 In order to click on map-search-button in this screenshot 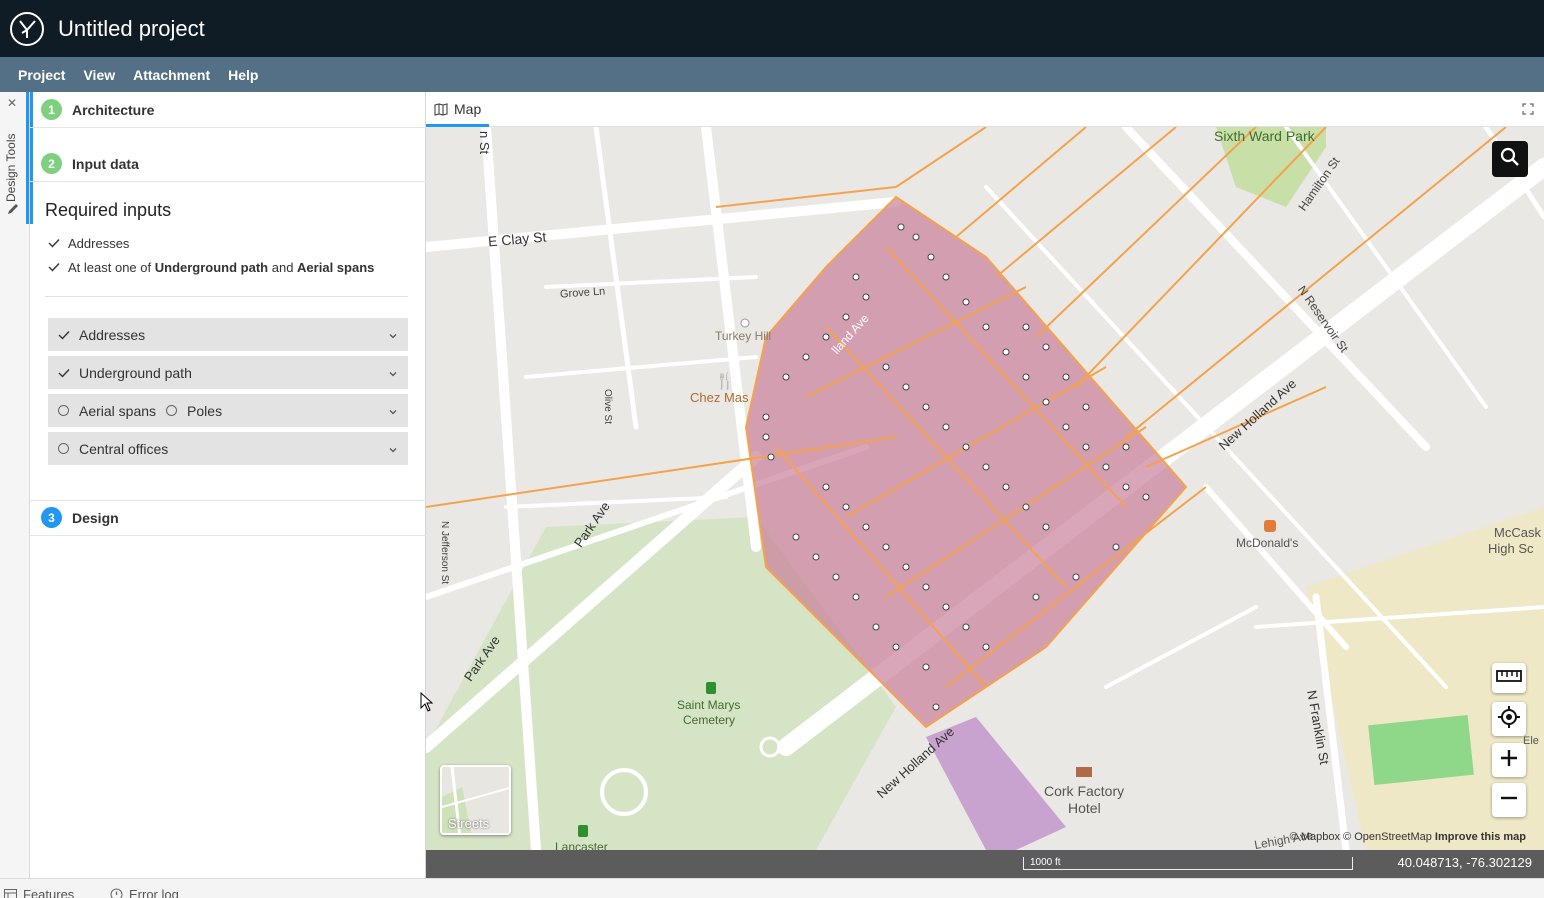, I will do `click(1510, 159)`.